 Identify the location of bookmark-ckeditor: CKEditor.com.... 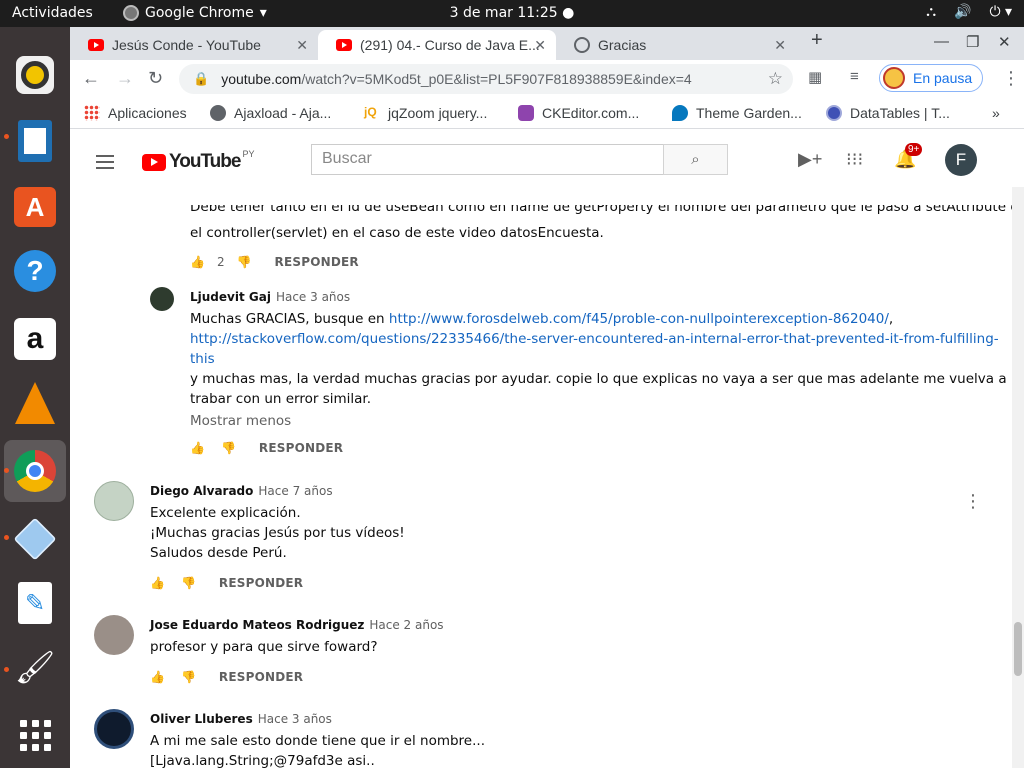
(578, 113).